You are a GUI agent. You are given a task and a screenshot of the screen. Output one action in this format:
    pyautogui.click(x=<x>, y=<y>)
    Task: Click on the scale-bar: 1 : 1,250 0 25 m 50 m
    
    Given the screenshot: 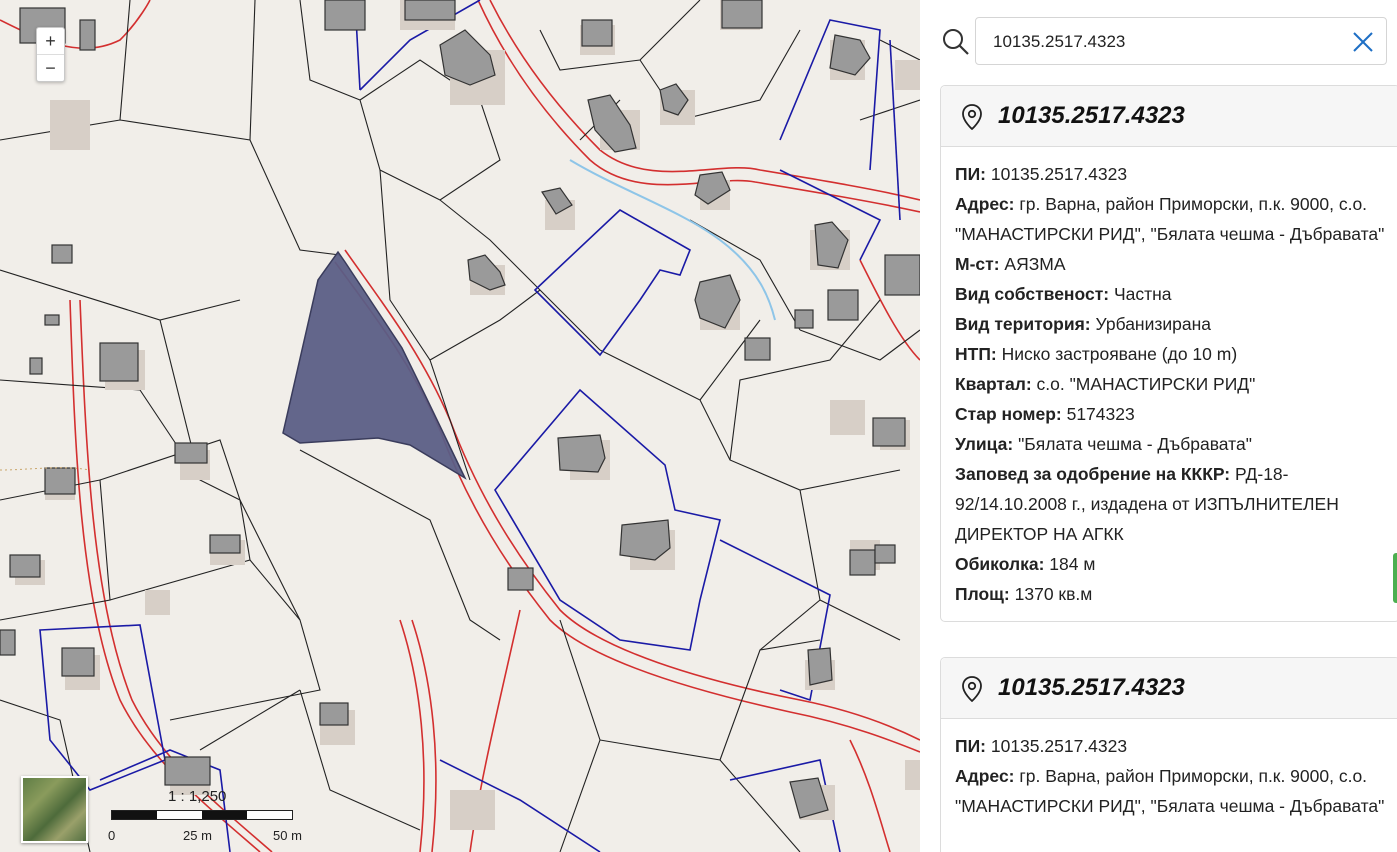 What is the action you would take?
    pyautogui.click(x=208, y=816)
    